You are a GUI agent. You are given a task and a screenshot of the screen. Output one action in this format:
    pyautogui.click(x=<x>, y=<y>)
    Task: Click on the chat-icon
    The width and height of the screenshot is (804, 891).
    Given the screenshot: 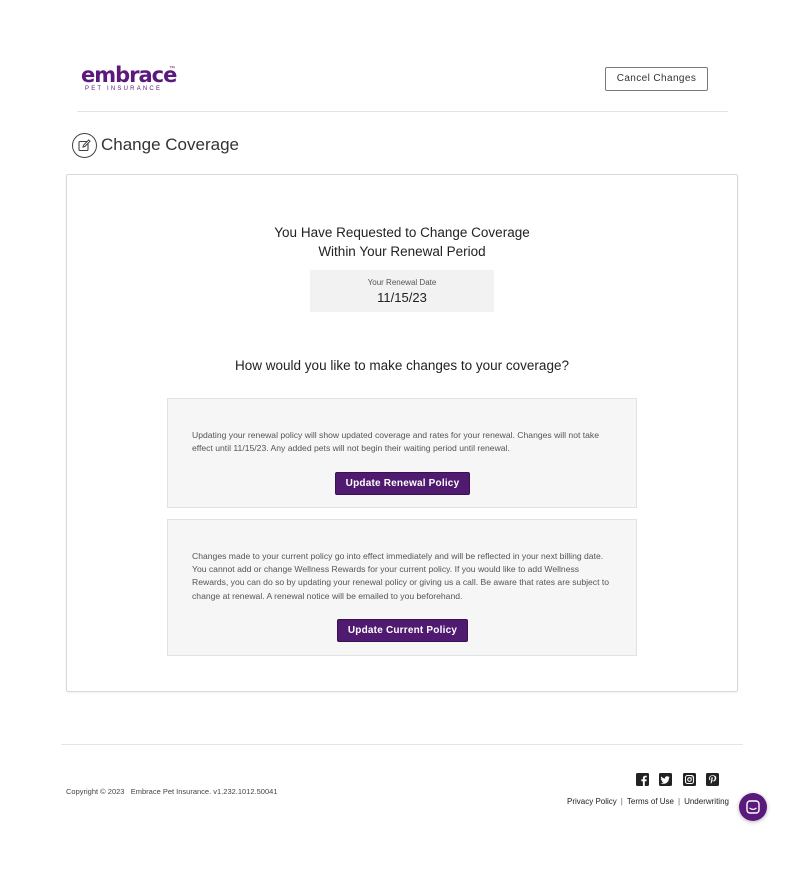 What is the action you would take?
    pyautogui.click(x=753, y=807)
    